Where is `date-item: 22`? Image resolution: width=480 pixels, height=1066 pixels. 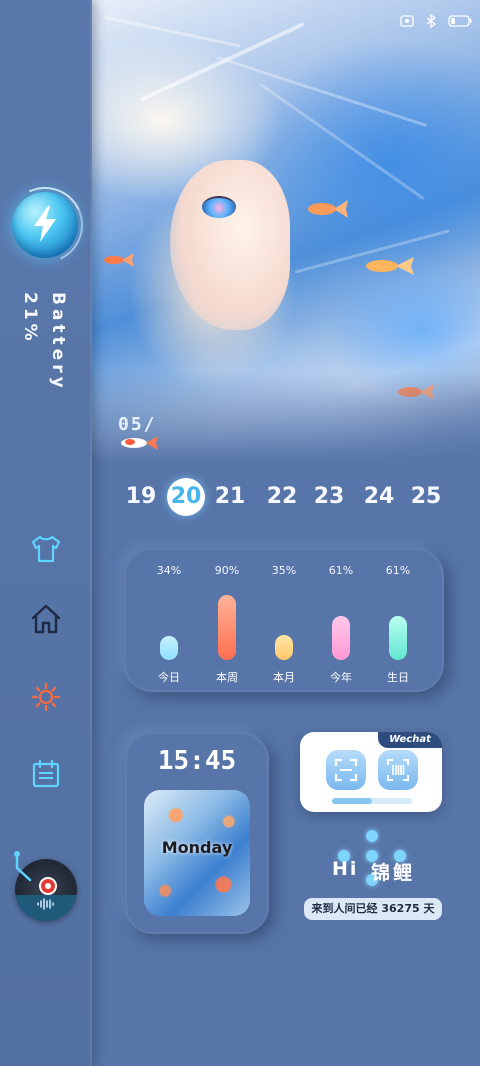
date-item: 22 is located at coordinates (282, 497).